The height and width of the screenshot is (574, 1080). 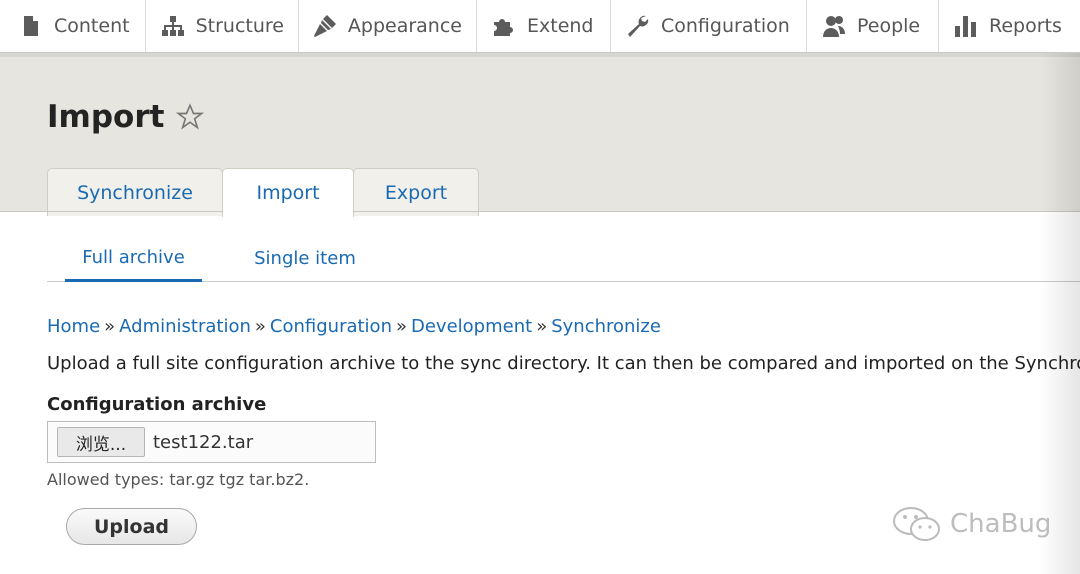 I want to click on primary-tabs: Synchronize Import Export, so click(x=263, y=192).